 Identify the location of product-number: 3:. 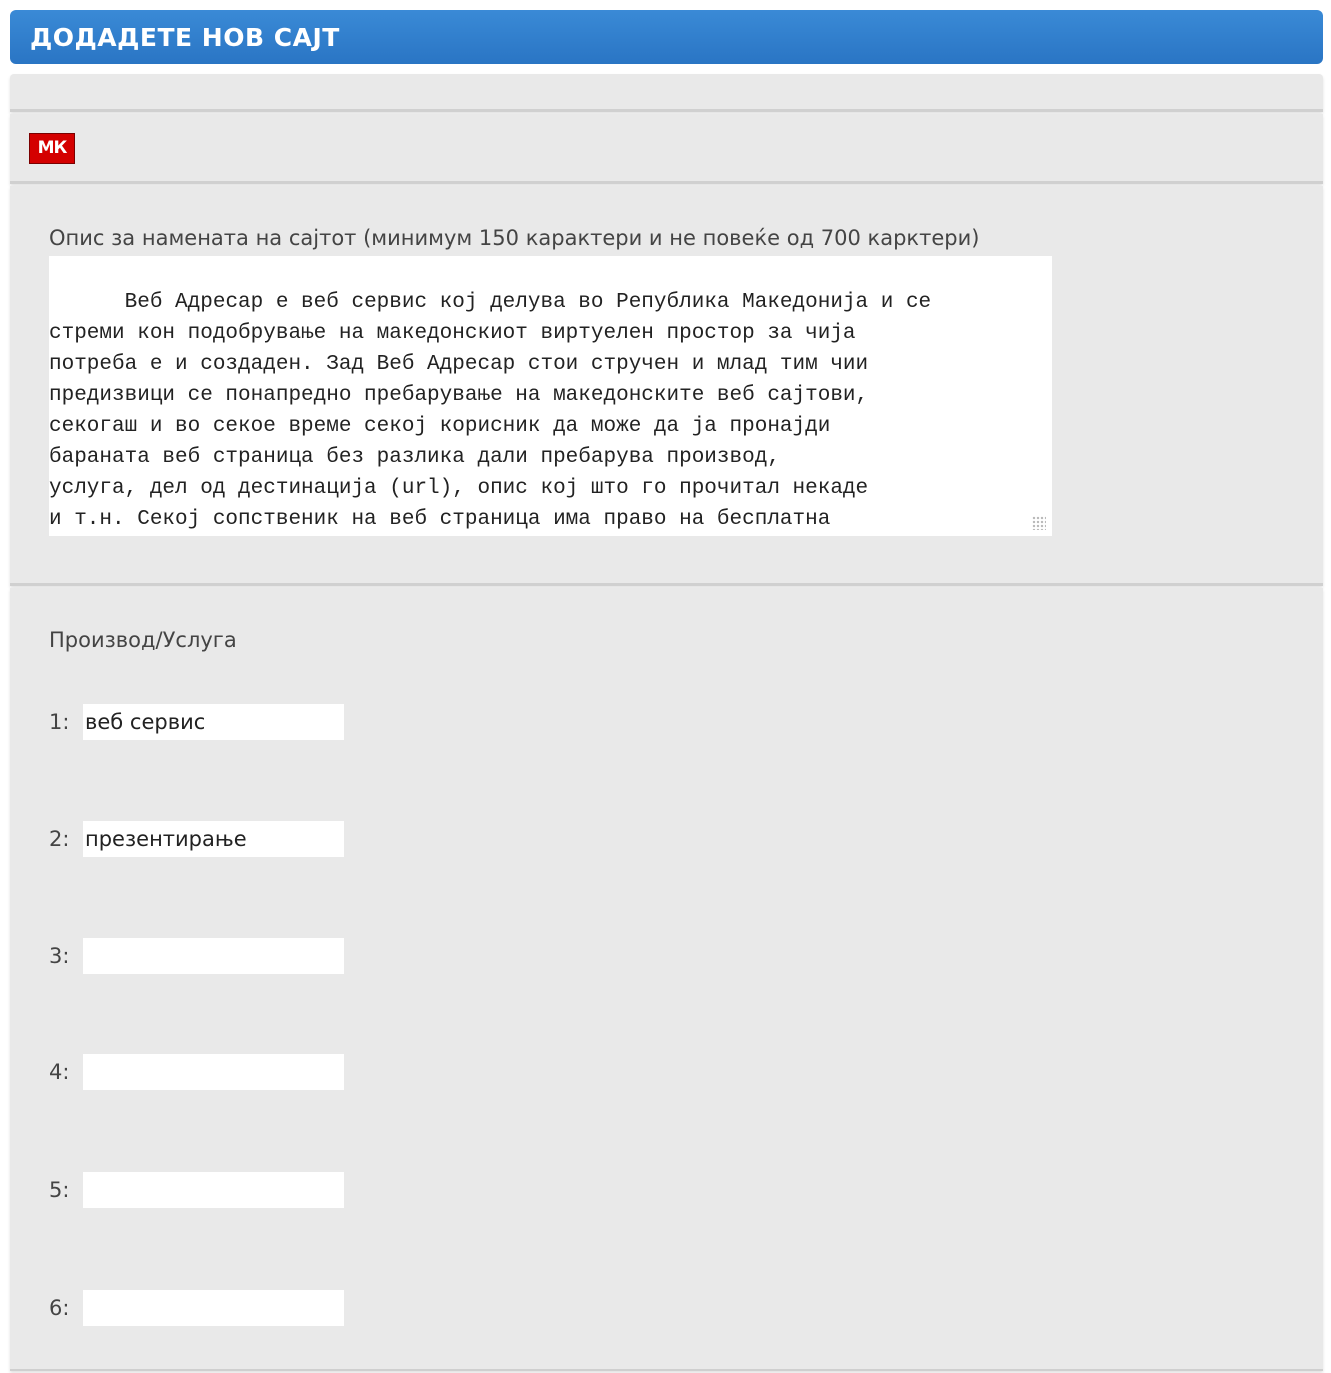
(59, 956).